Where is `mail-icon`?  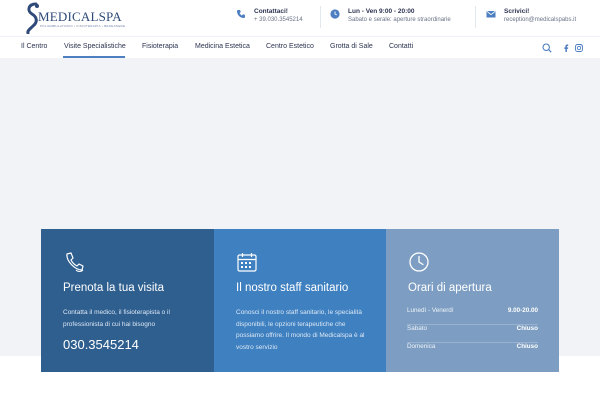 mail-icon is located at coordinates (491, 14).